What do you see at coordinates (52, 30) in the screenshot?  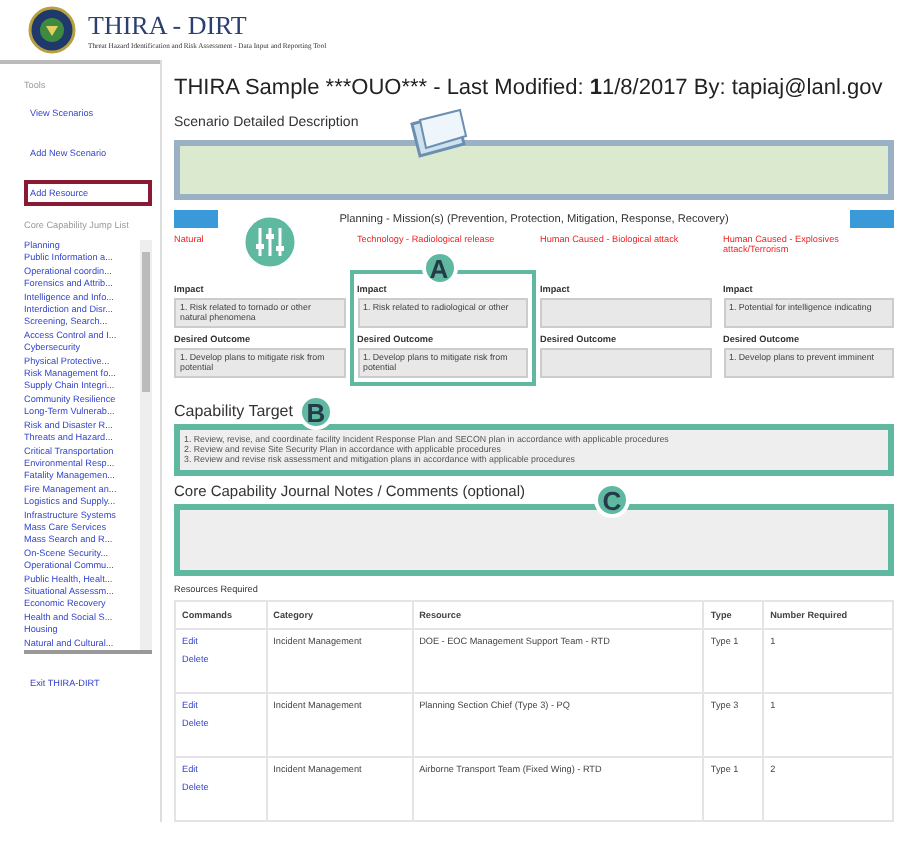 I see `seal-logo-icon` at bounding box center [52, 30].